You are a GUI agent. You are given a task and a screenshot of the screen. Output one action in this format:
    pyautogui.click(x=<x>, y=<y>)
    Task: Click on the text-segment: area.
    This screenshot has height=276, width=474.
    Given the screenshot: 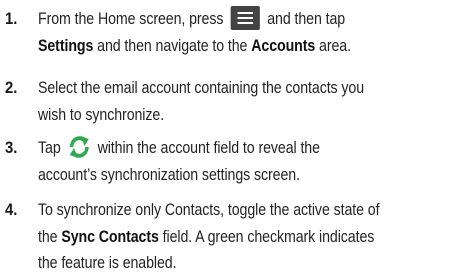 What is the action you would take?
    pyautogui.click(x=333, y=45)
    